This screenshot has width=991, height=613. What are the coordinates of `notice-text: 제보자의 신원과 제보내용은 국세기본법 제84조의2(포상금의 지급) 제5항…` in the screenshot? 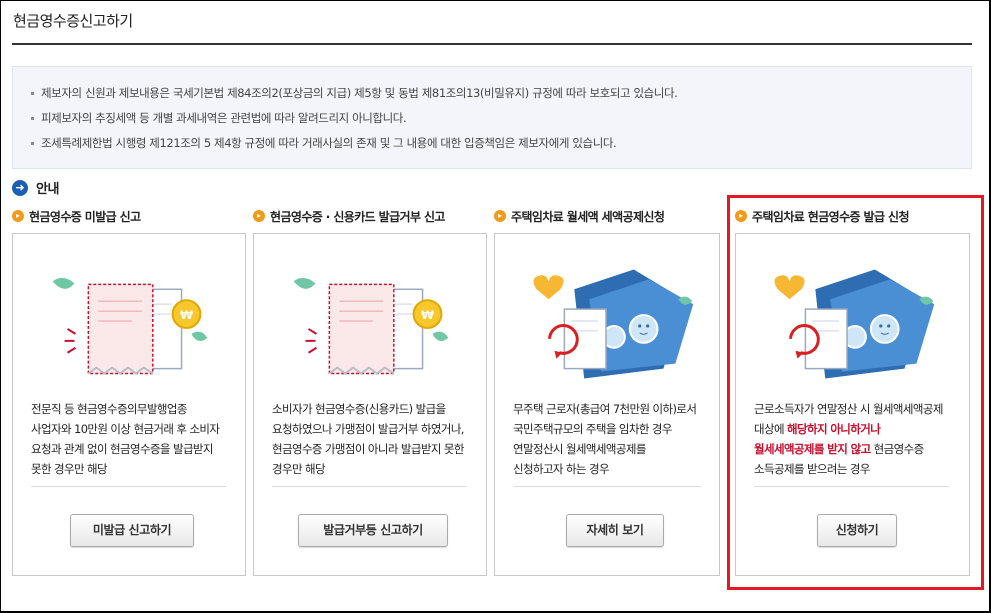 It's located at (359, 93).